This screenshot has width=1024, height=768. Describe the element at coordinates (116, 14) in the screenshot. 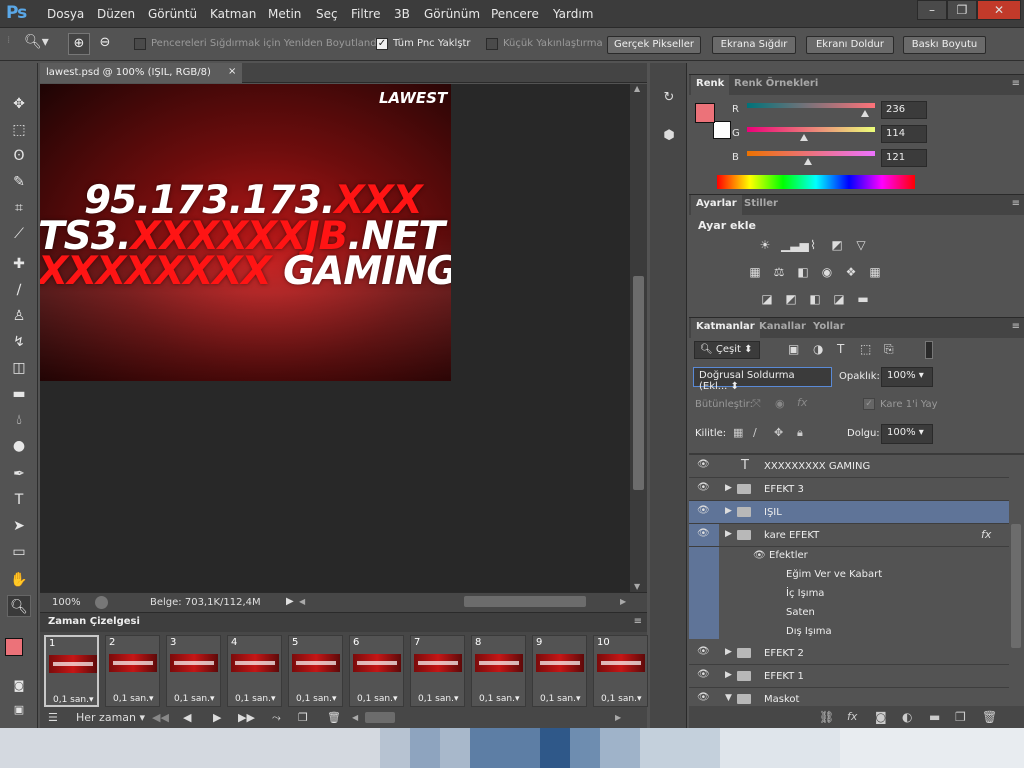

I see `menu-duzen: Düzen` at that location.